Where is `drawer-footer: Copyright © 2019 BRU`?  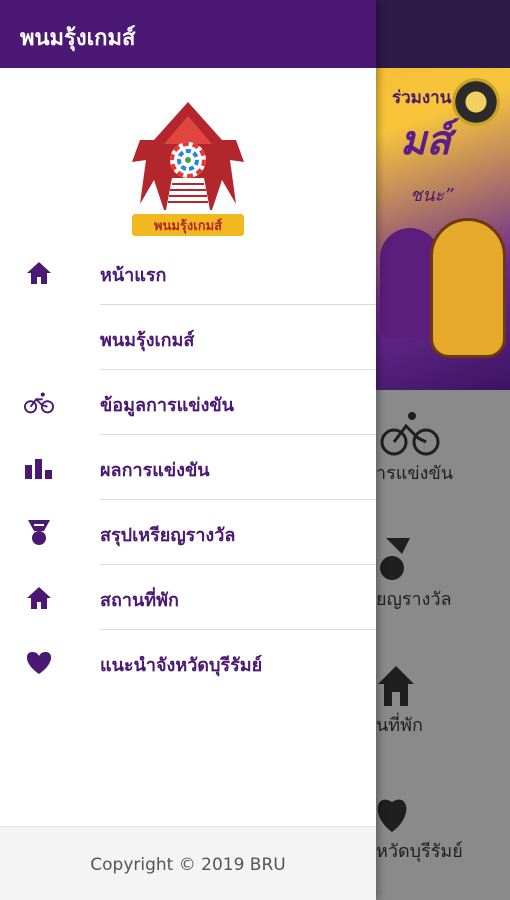 drawer-footer: Copyright © 2019 BRU is located at coordinates (188, 863).